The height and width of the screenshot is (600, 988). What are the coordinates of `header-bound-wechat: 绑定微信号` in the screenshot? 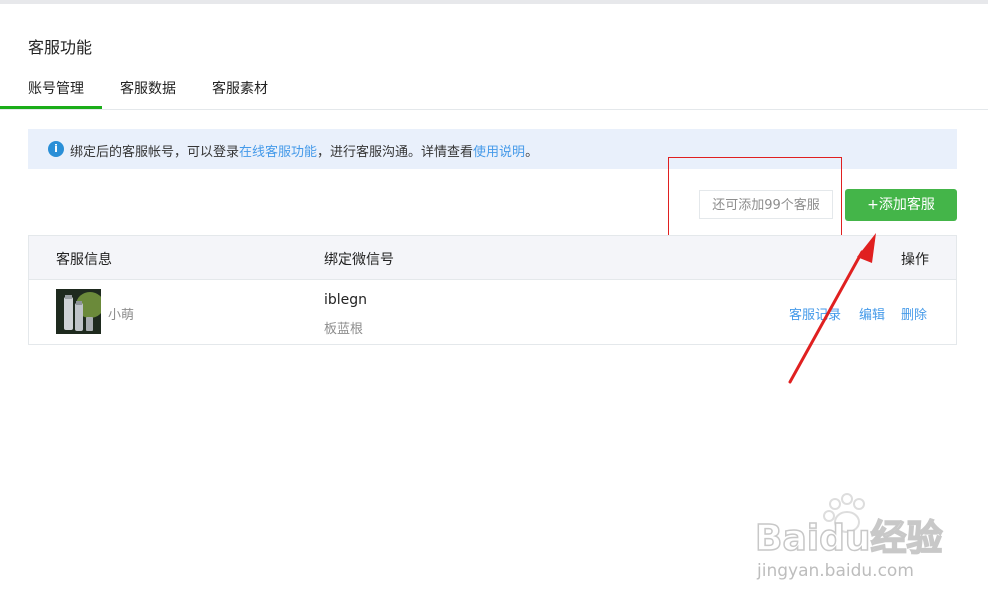 It's located at (359, 260).